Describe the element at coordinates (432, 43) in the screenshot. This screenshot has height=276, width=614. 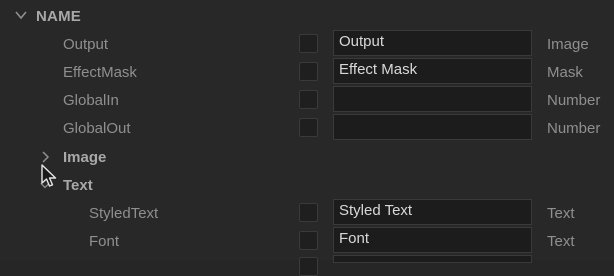
I see `name-field: Output` at that location.